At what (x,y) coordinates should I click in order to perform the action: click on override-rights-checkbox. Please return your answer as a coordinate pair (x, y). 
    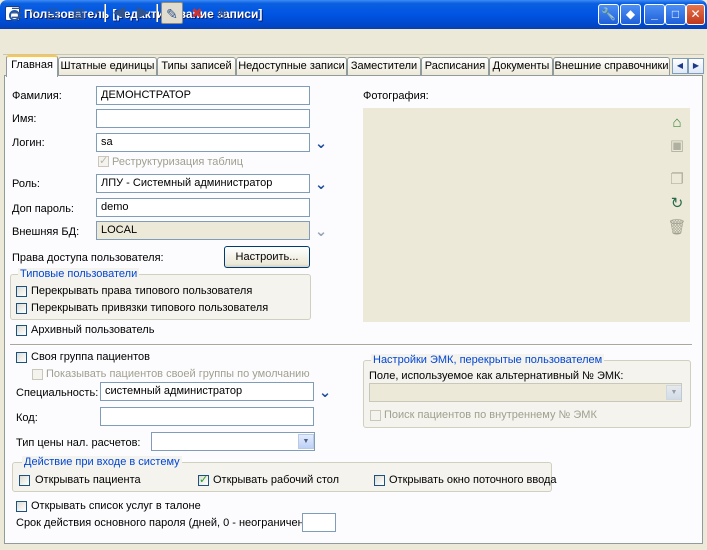
    Looking at the image, I should click on (21, 291).